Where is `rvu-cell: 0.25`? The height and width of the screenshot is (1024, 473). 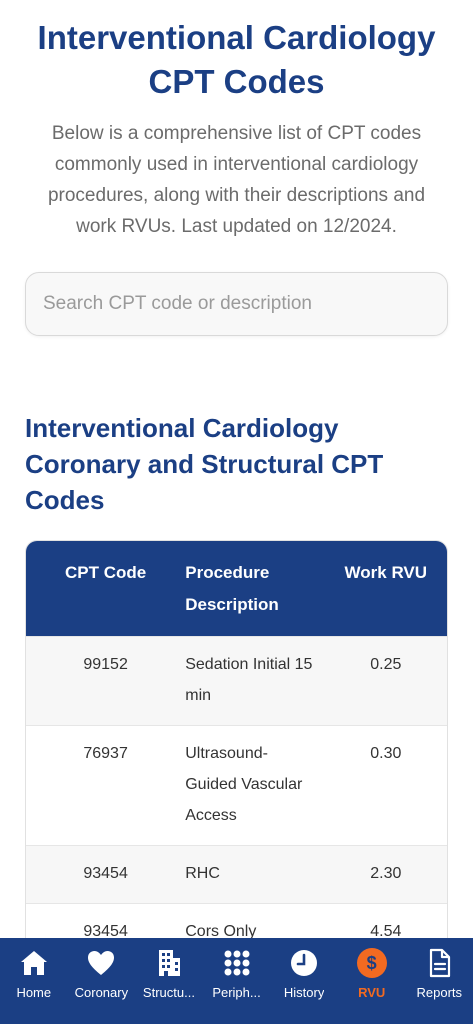 rvu-cell: 0.25 is located at coordinates (386, 664).